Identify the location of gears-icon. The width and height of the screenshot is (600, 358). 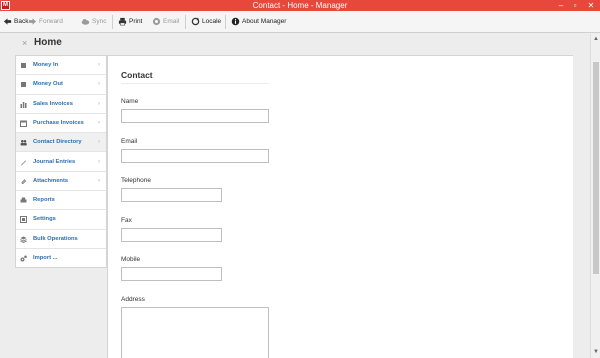
(23, 258).